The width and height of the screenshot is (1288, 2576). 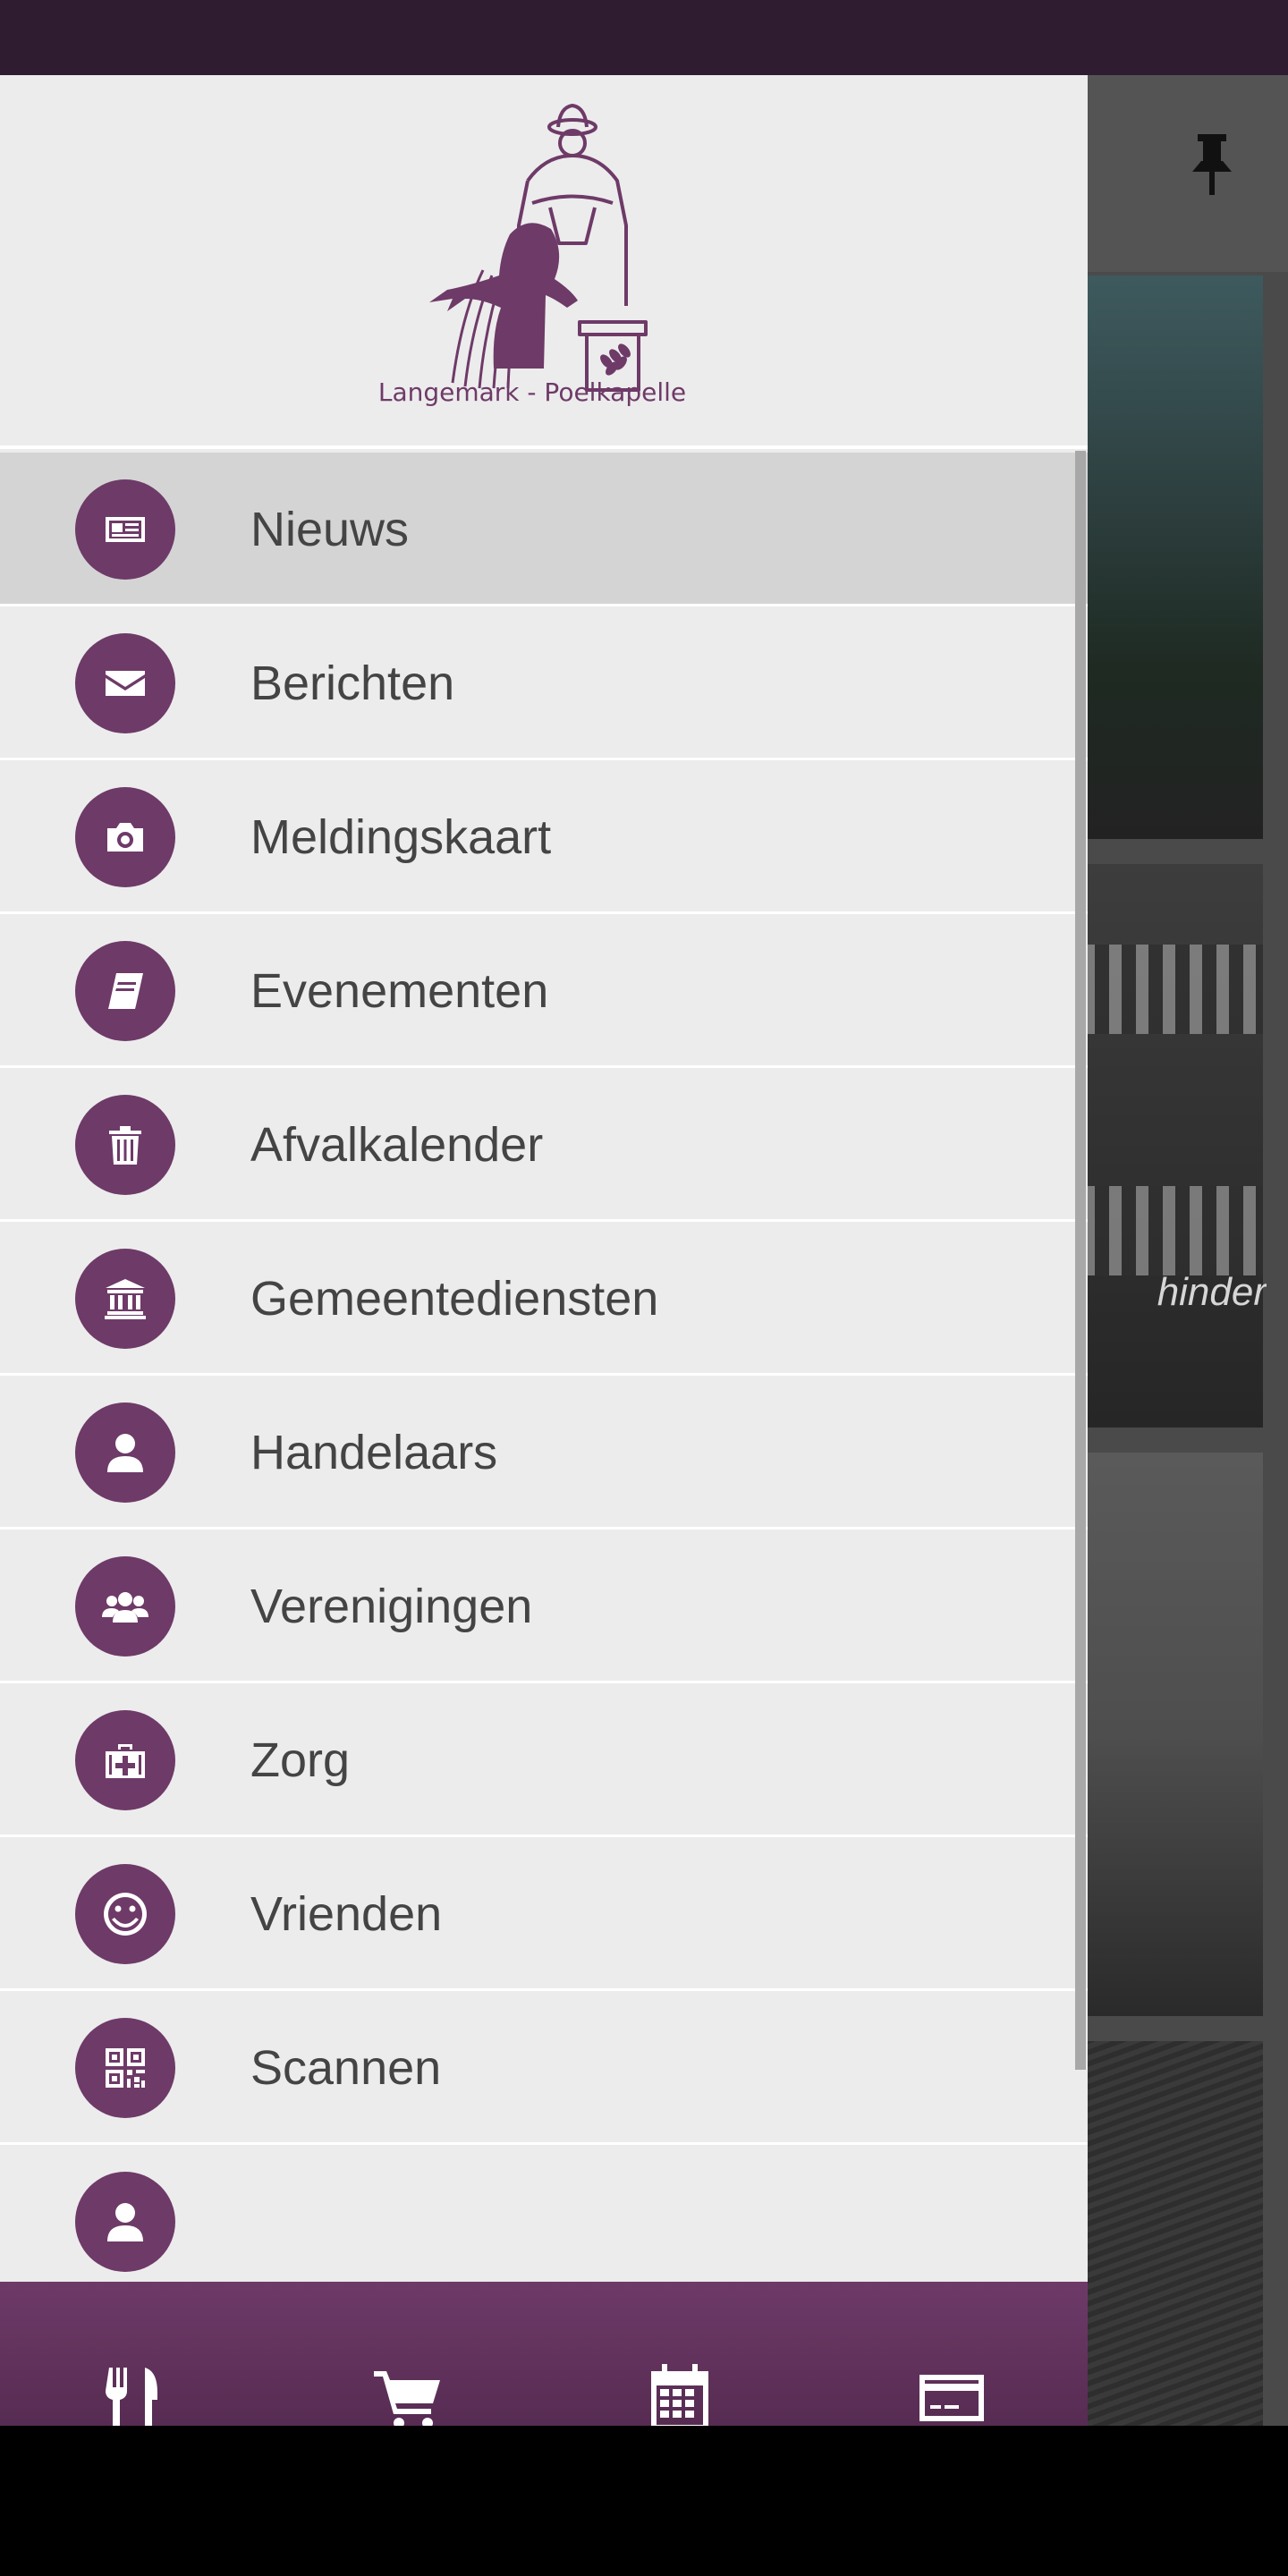 I want to click on menu-item-handelaars: Handelaars, so click(x=544, y=1453).